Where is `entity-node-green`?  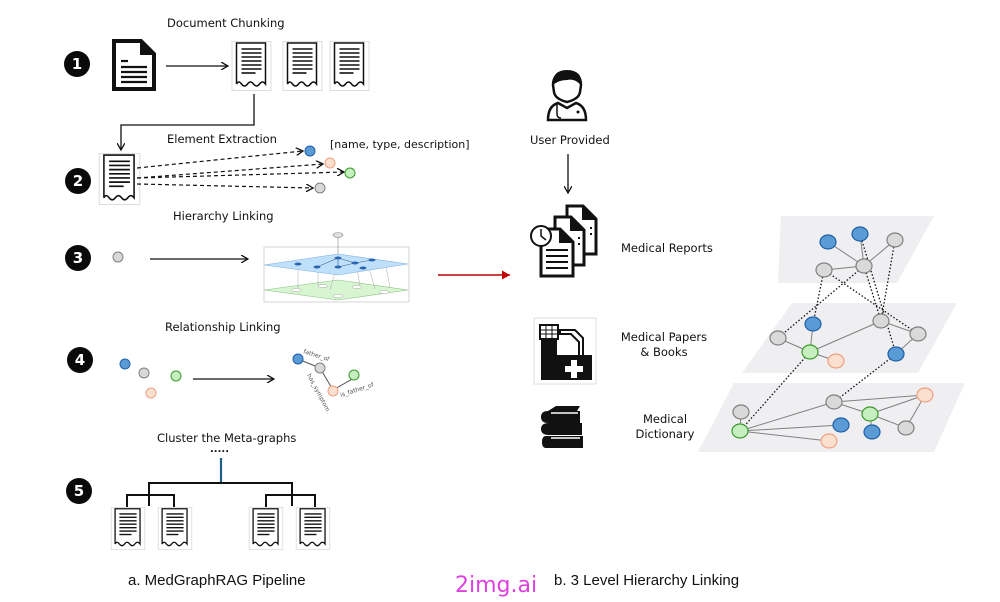 entity-node-green is located at coordinates (350, 173).